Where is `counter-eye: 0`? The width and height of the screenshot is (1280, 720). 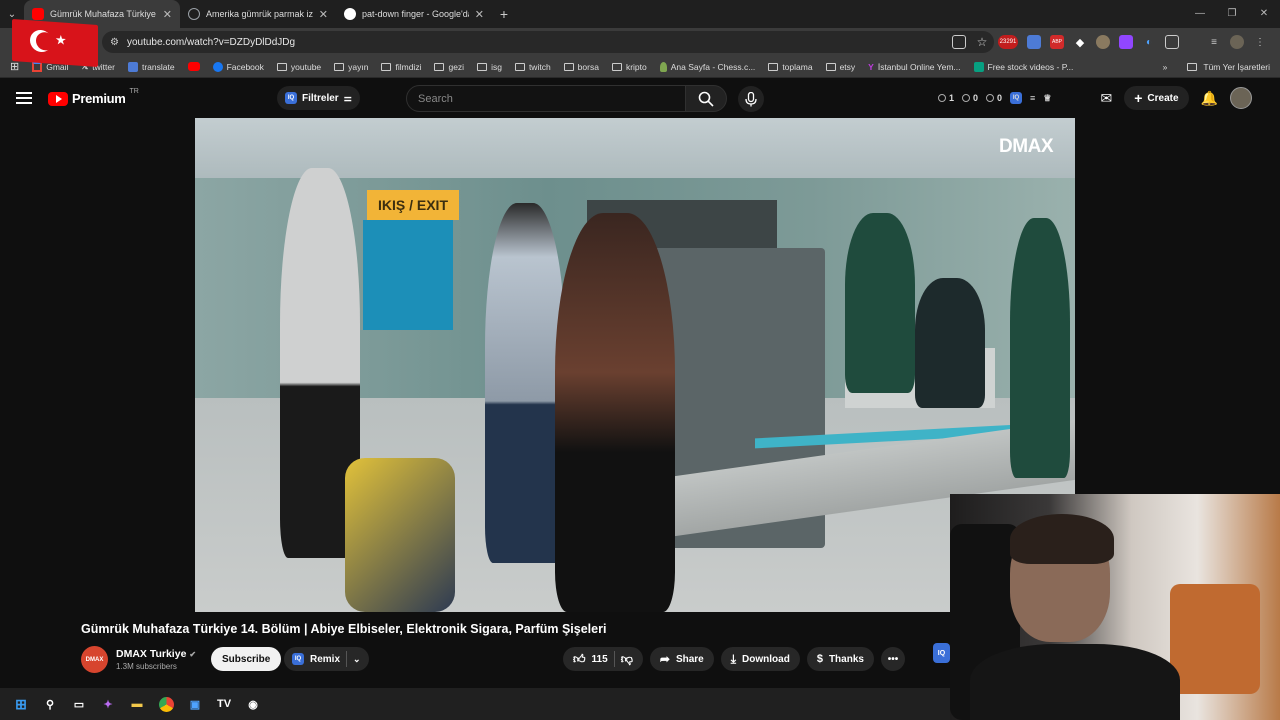 counter-eye: 0 is located at coordinates (970, 98).